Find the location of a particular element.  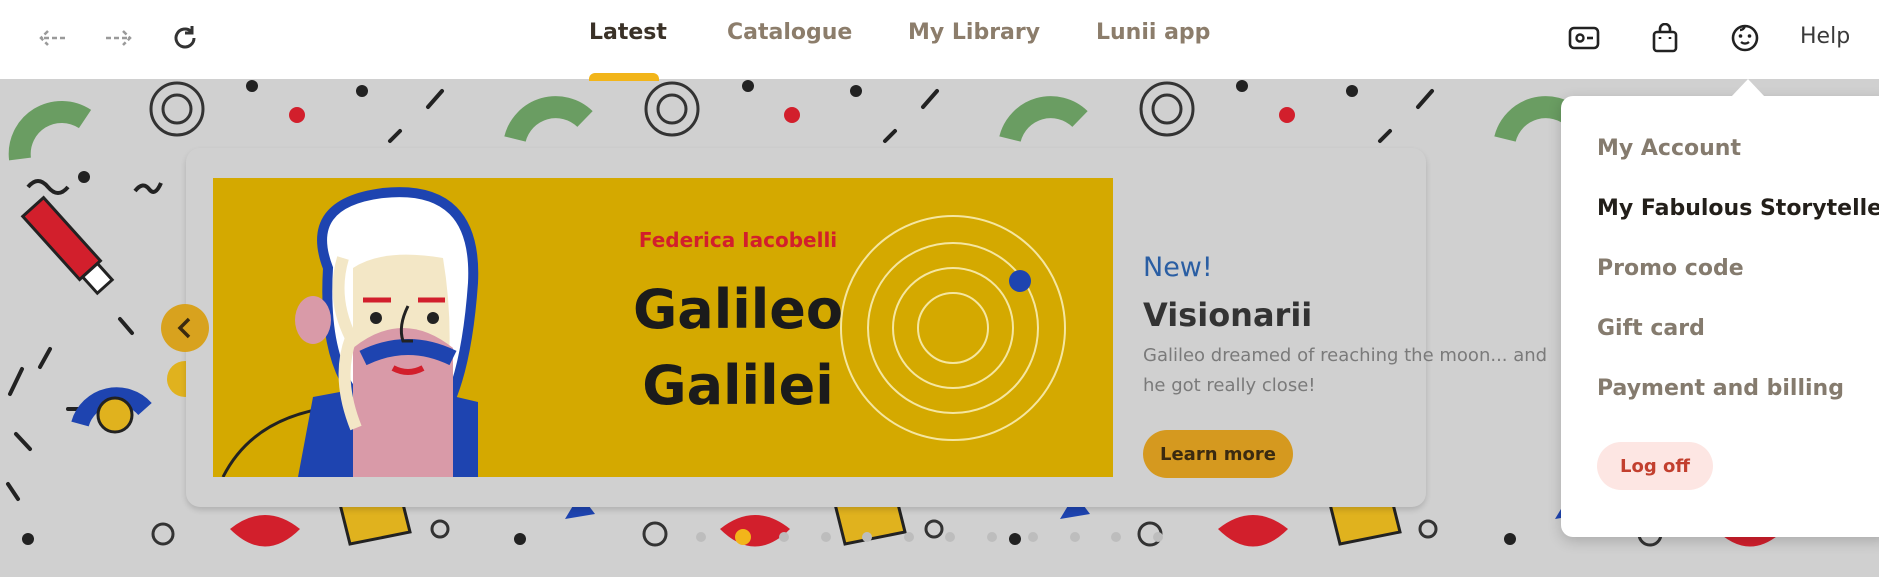

carousel-prev-button is located at coordinates (185, 328).